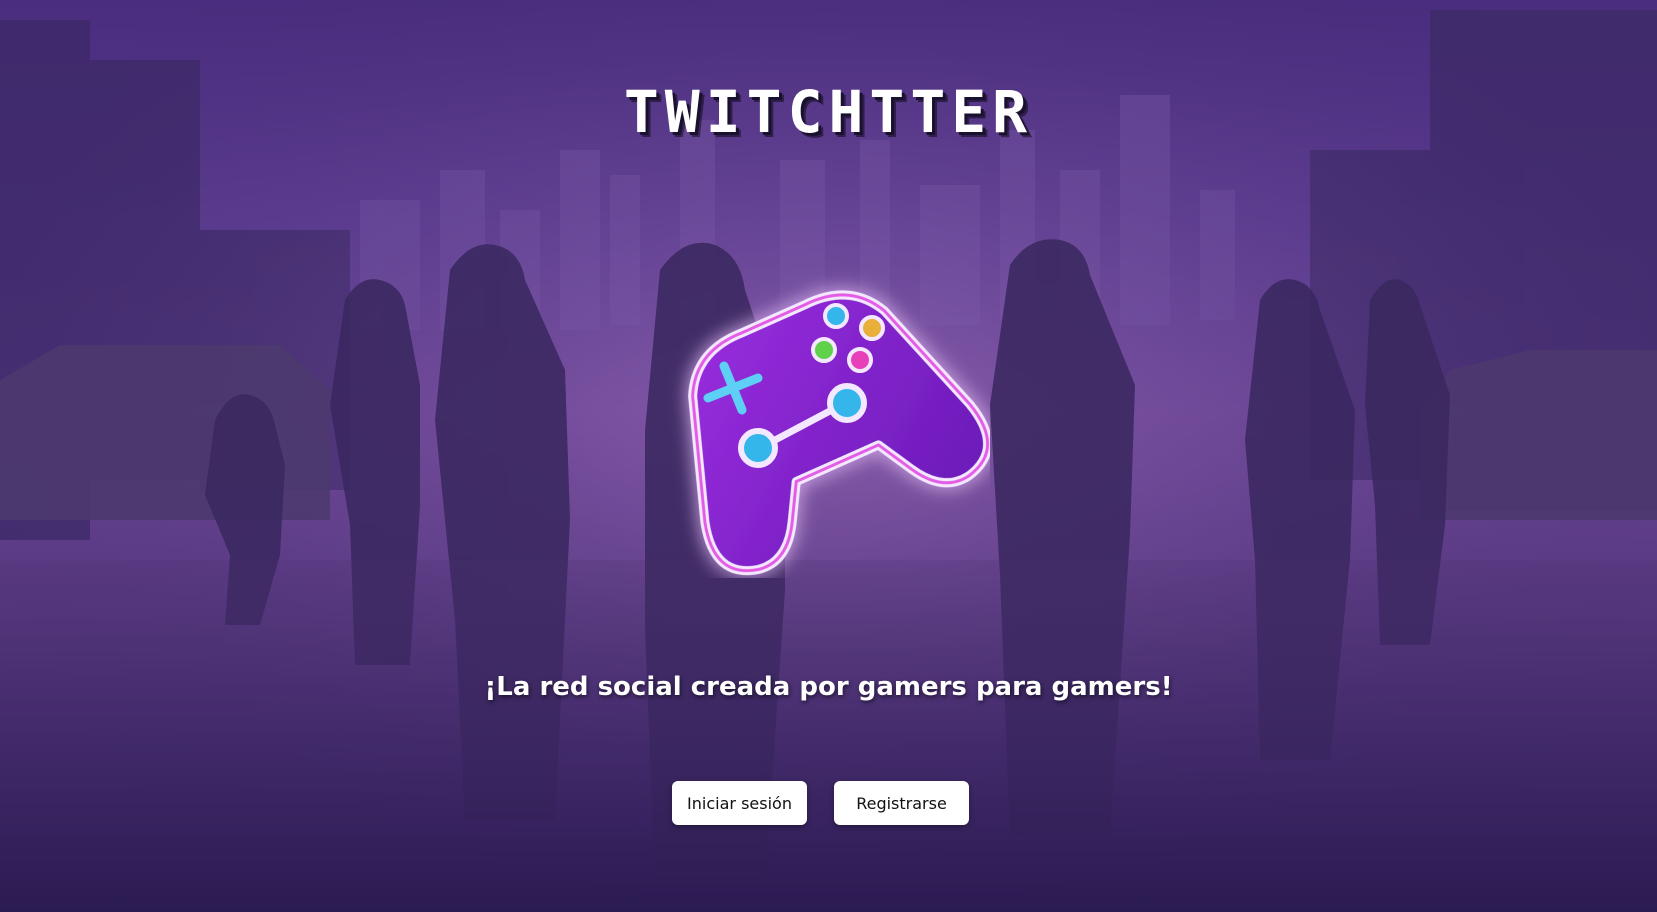  Describe the element at coordinates (839, 433) in the screenshot. I see `gamepad-neon-icon` at that location.